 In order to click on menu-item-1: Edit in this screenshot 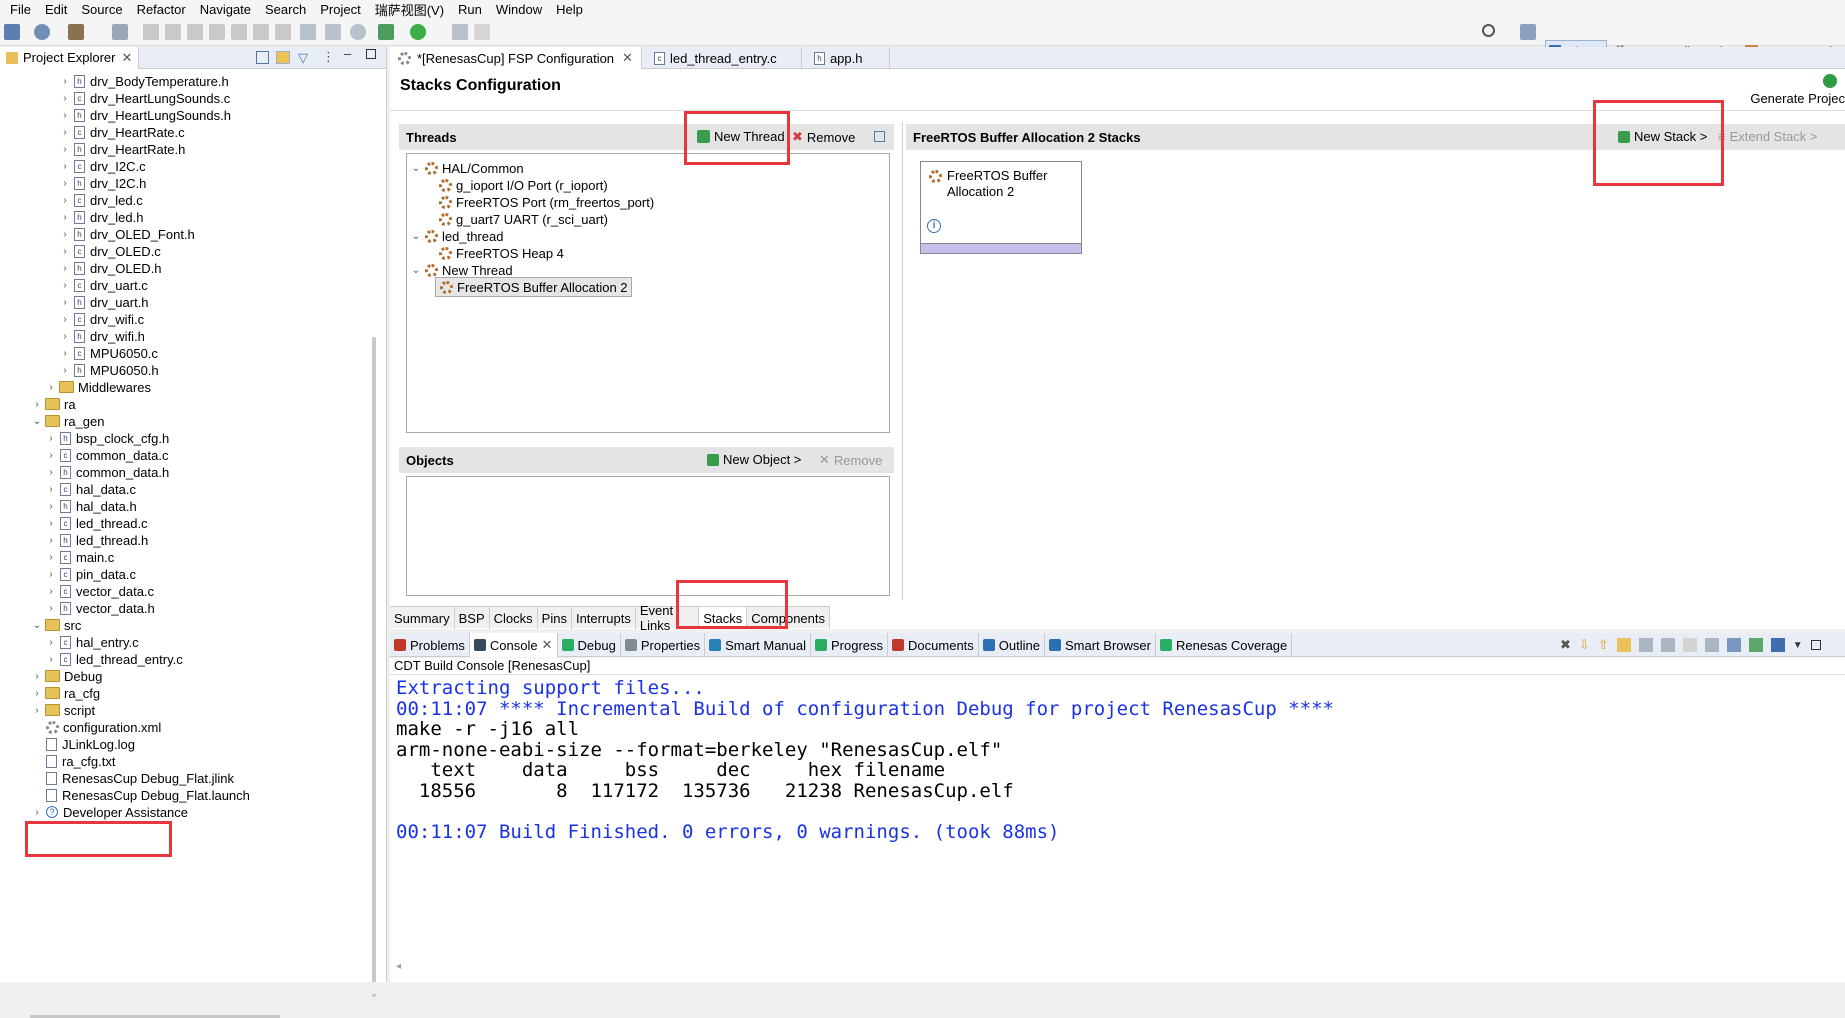, I will do `click(56, 9)`.